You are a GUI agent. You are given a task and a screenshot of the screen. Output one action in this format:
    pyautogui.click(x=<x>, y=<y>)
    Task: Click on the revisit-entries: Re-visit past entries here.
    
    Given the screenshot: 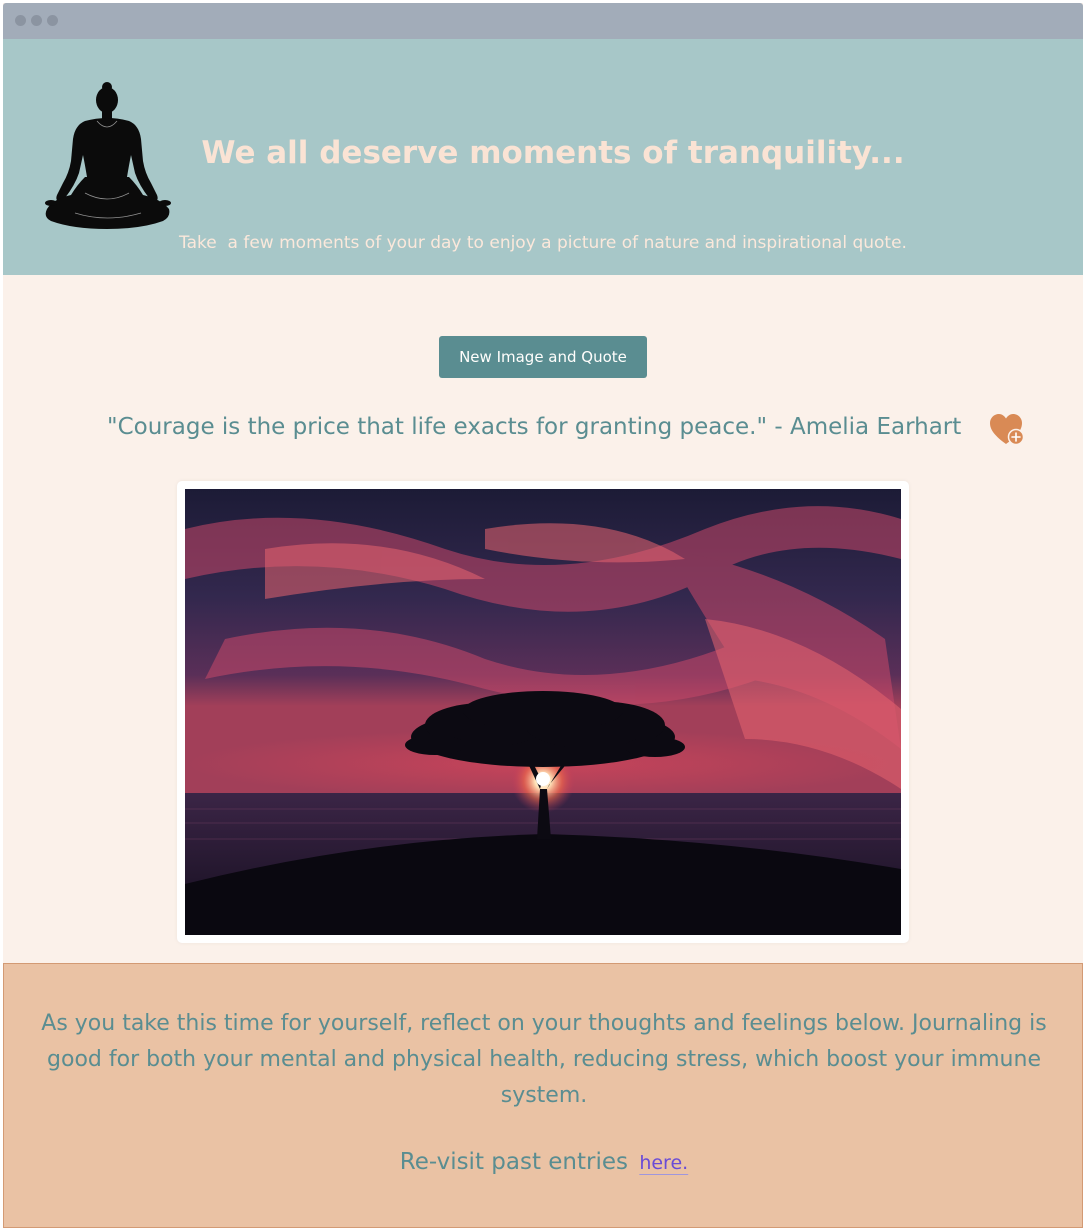 What is the action you would take?
    pyautogui.click(x=543, y=1162)
    